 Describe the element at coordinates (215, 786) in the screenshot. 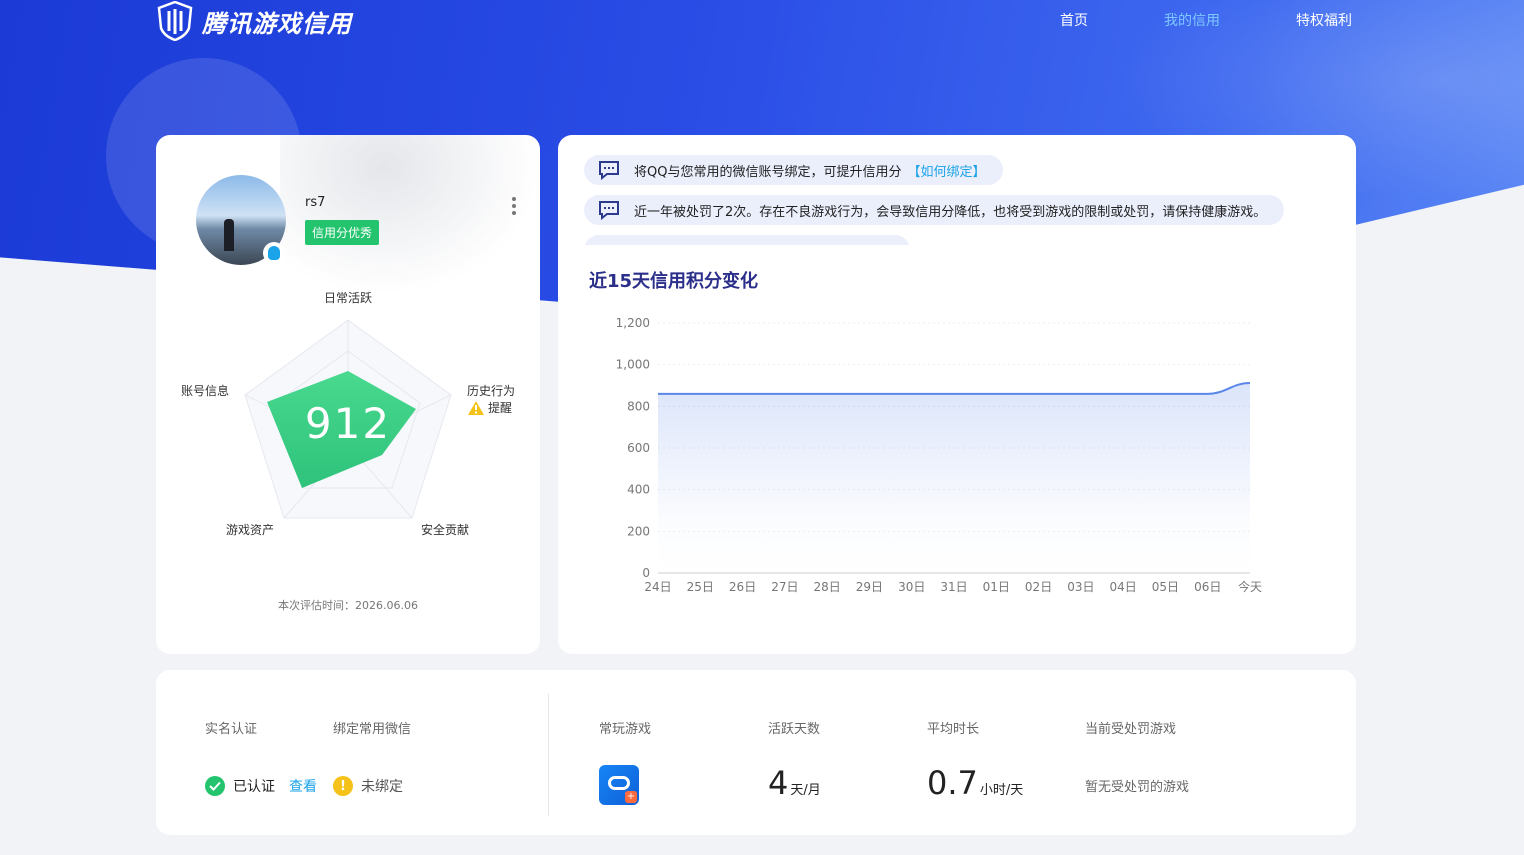

I see `check-icon` at that location.